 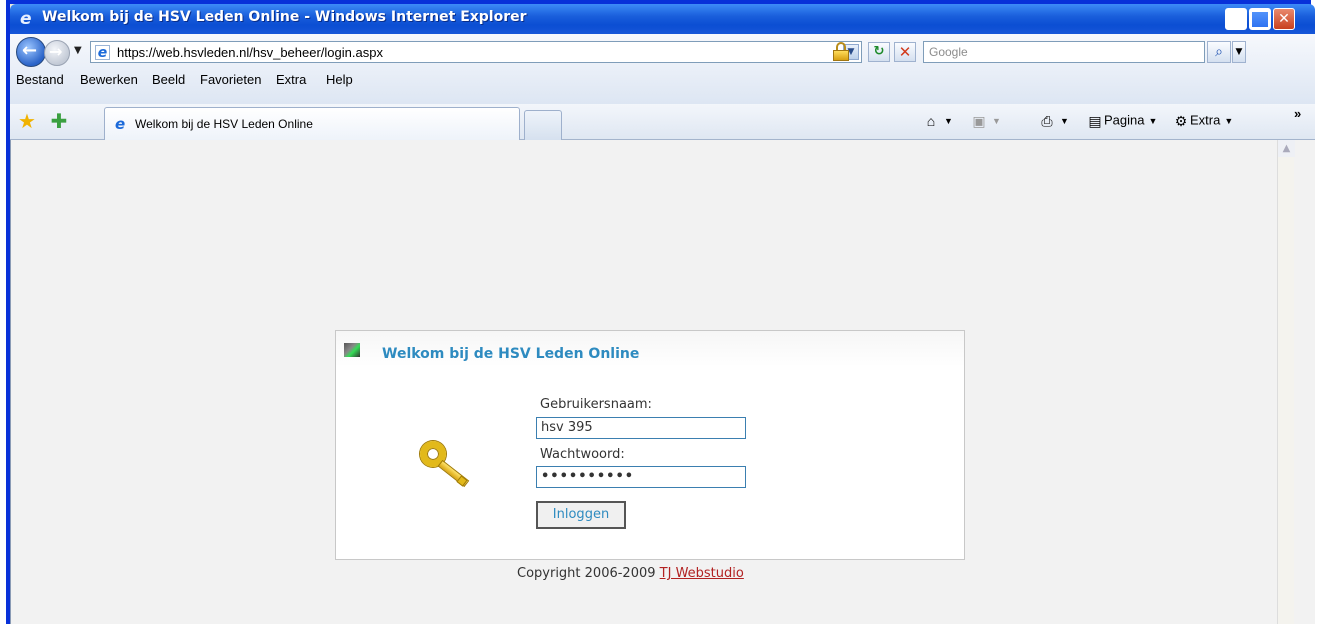 What do you see at coordinates (905, 52) in the screenshot?
I see `stop-button: ✕` at bounding box center [905, 52].